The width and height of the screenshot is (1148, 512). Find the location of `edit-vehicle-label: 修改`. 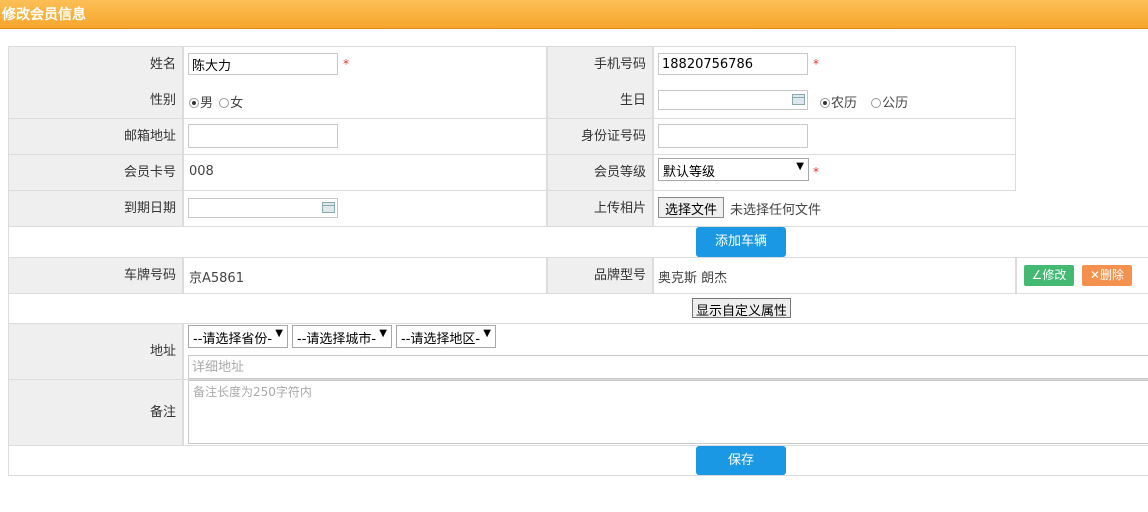

edit-vehicle-label: 修改 is located at coordinates (1054, 275).